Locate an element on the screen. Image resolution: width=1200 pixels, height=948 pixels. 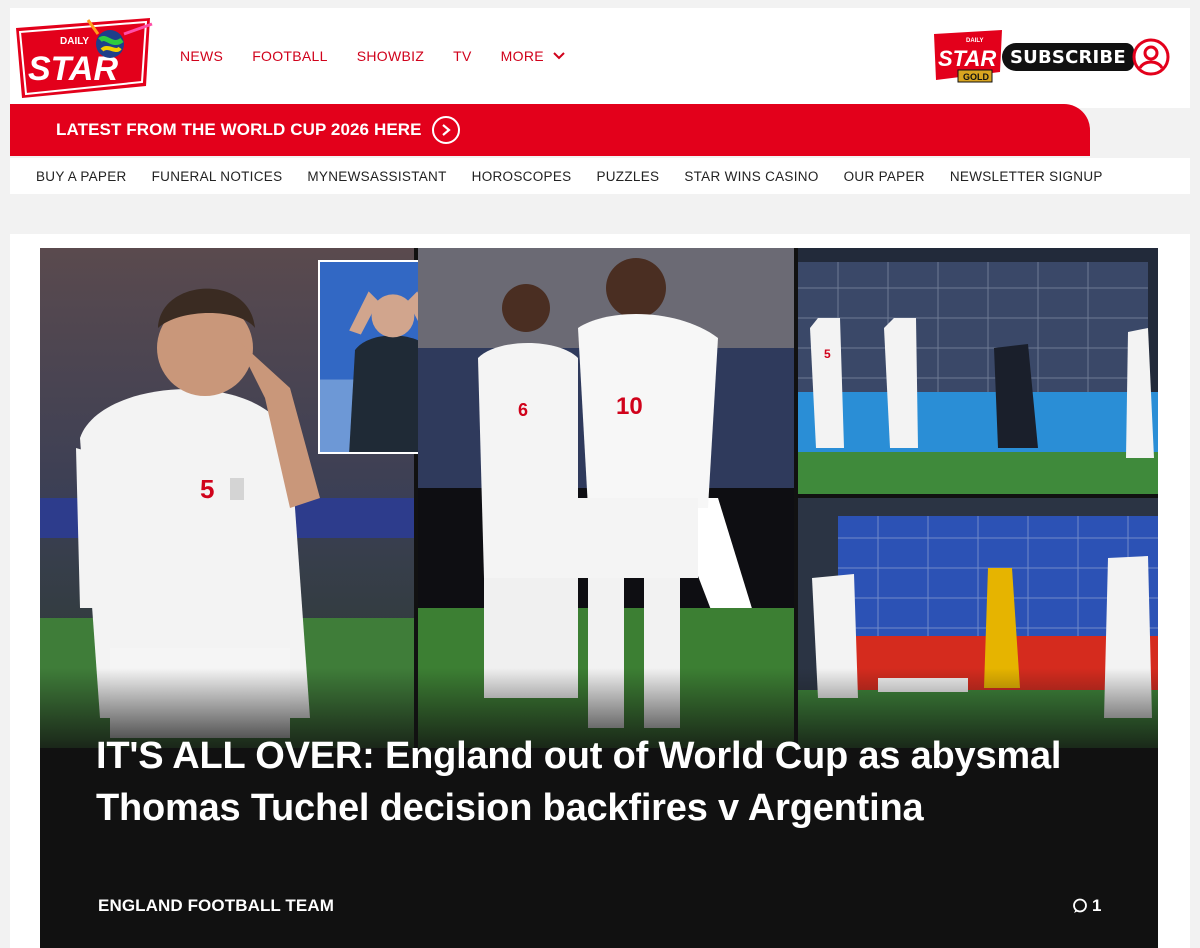
daily-star-logo: DAILY STAR is located at coordinates (85, 57).